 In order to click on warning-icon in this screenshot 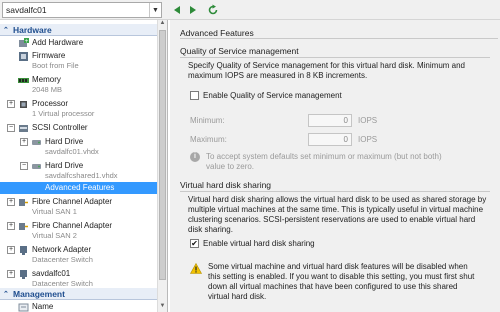, I will do `click(196, 268)`.